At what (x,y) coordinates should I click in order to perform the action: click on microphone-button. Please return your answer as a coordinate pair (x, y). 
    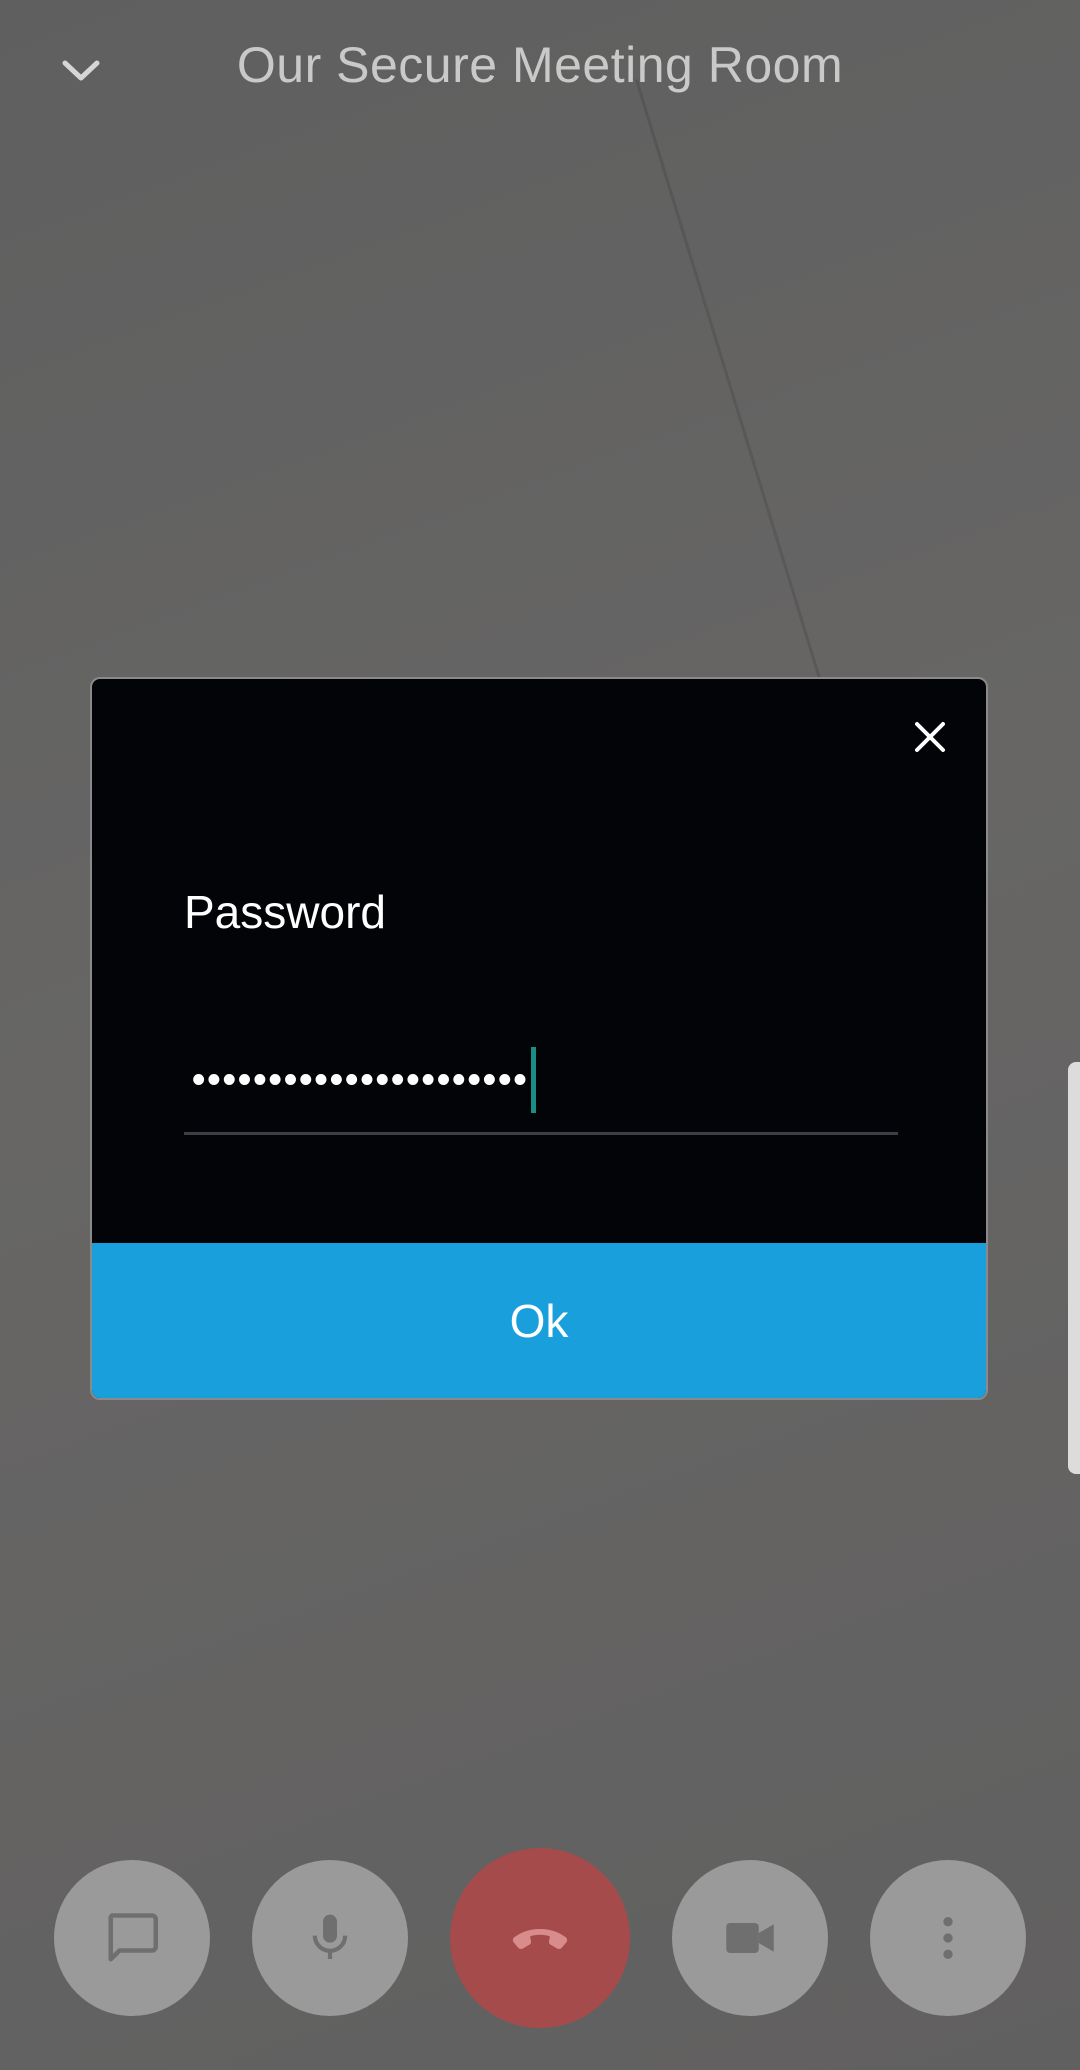
    Looking at the image, I should click on (330, 1938).